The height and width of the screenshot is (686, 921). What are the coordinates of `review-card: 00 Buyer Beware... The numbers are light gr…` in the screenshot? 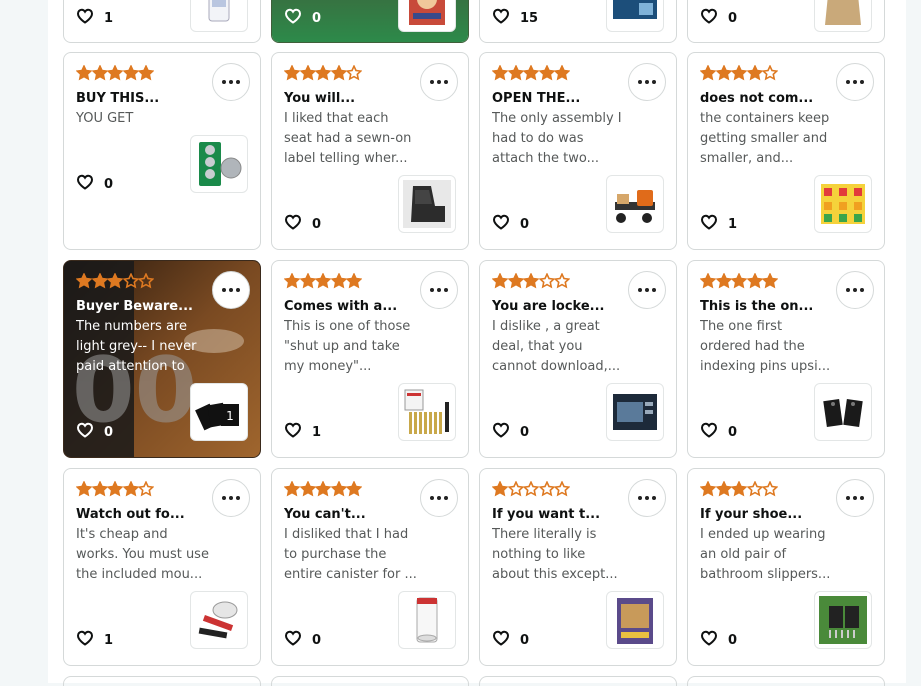 It's located at (162, 359).